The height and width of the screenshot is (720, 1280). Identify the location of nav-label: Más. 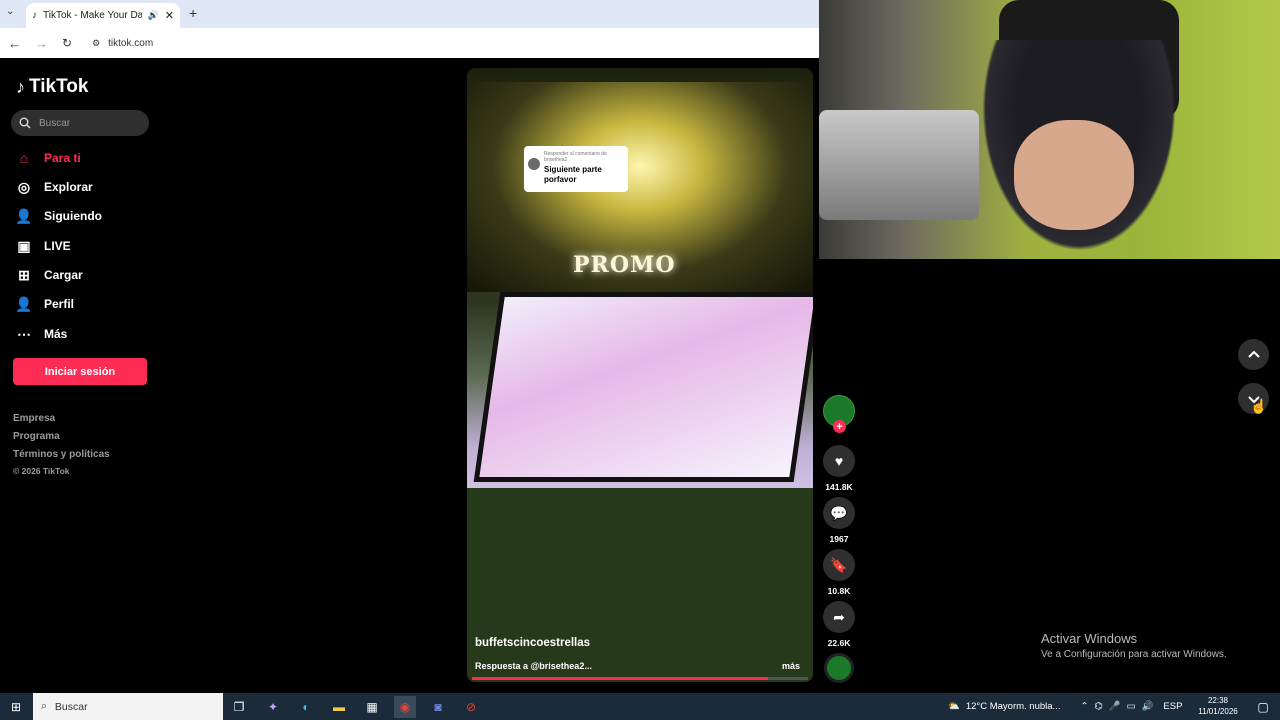
(56, 334).